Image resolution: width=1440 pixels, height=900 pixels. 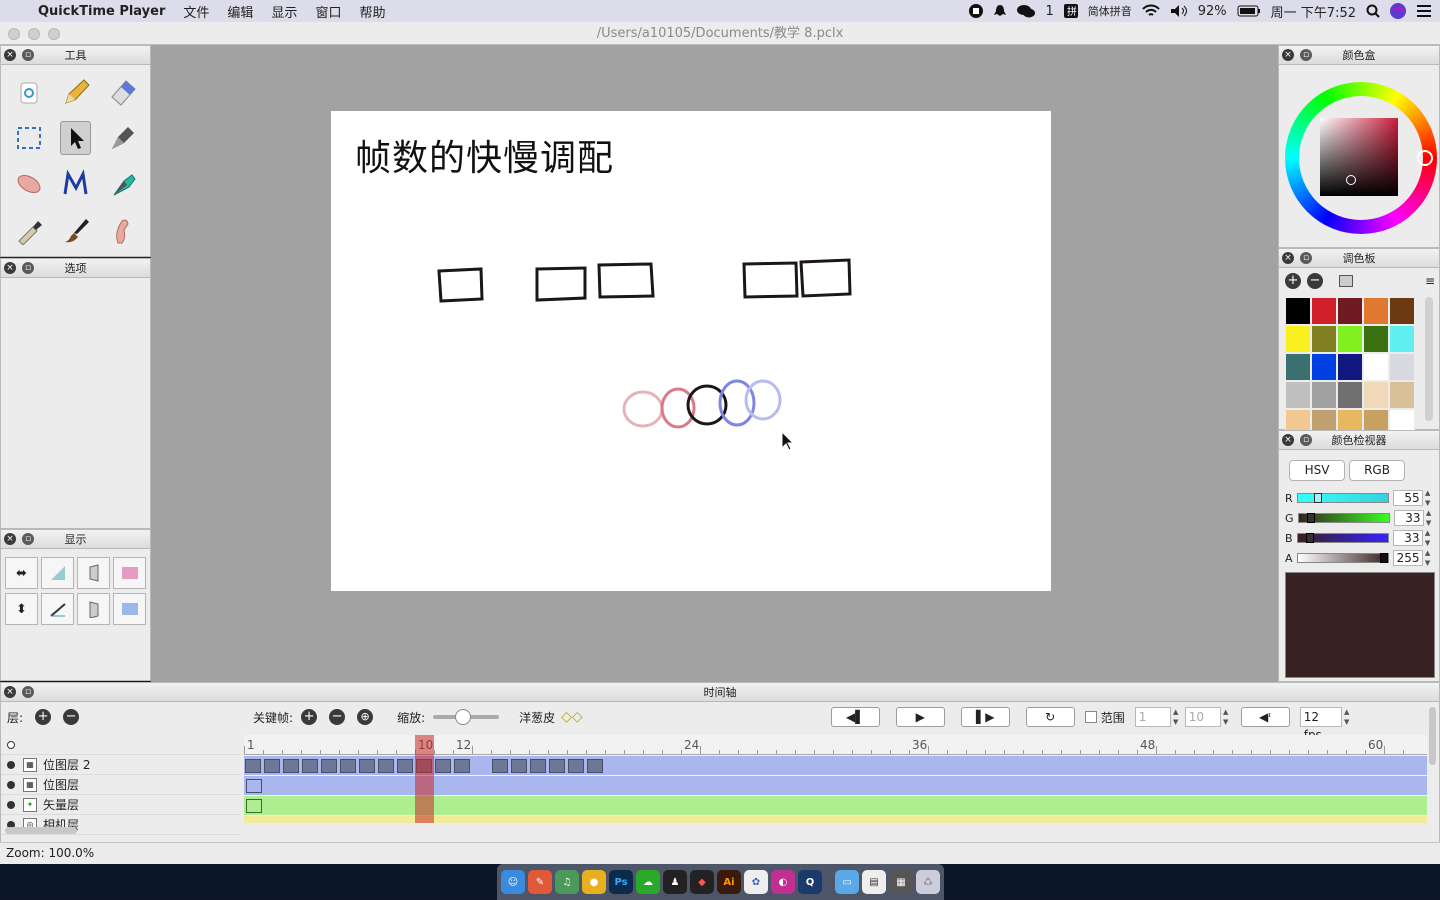 What do you see at coordinates (874, 882) in the screenshot?
I see `document-icon: ▤` at bounding box center [874, 882].